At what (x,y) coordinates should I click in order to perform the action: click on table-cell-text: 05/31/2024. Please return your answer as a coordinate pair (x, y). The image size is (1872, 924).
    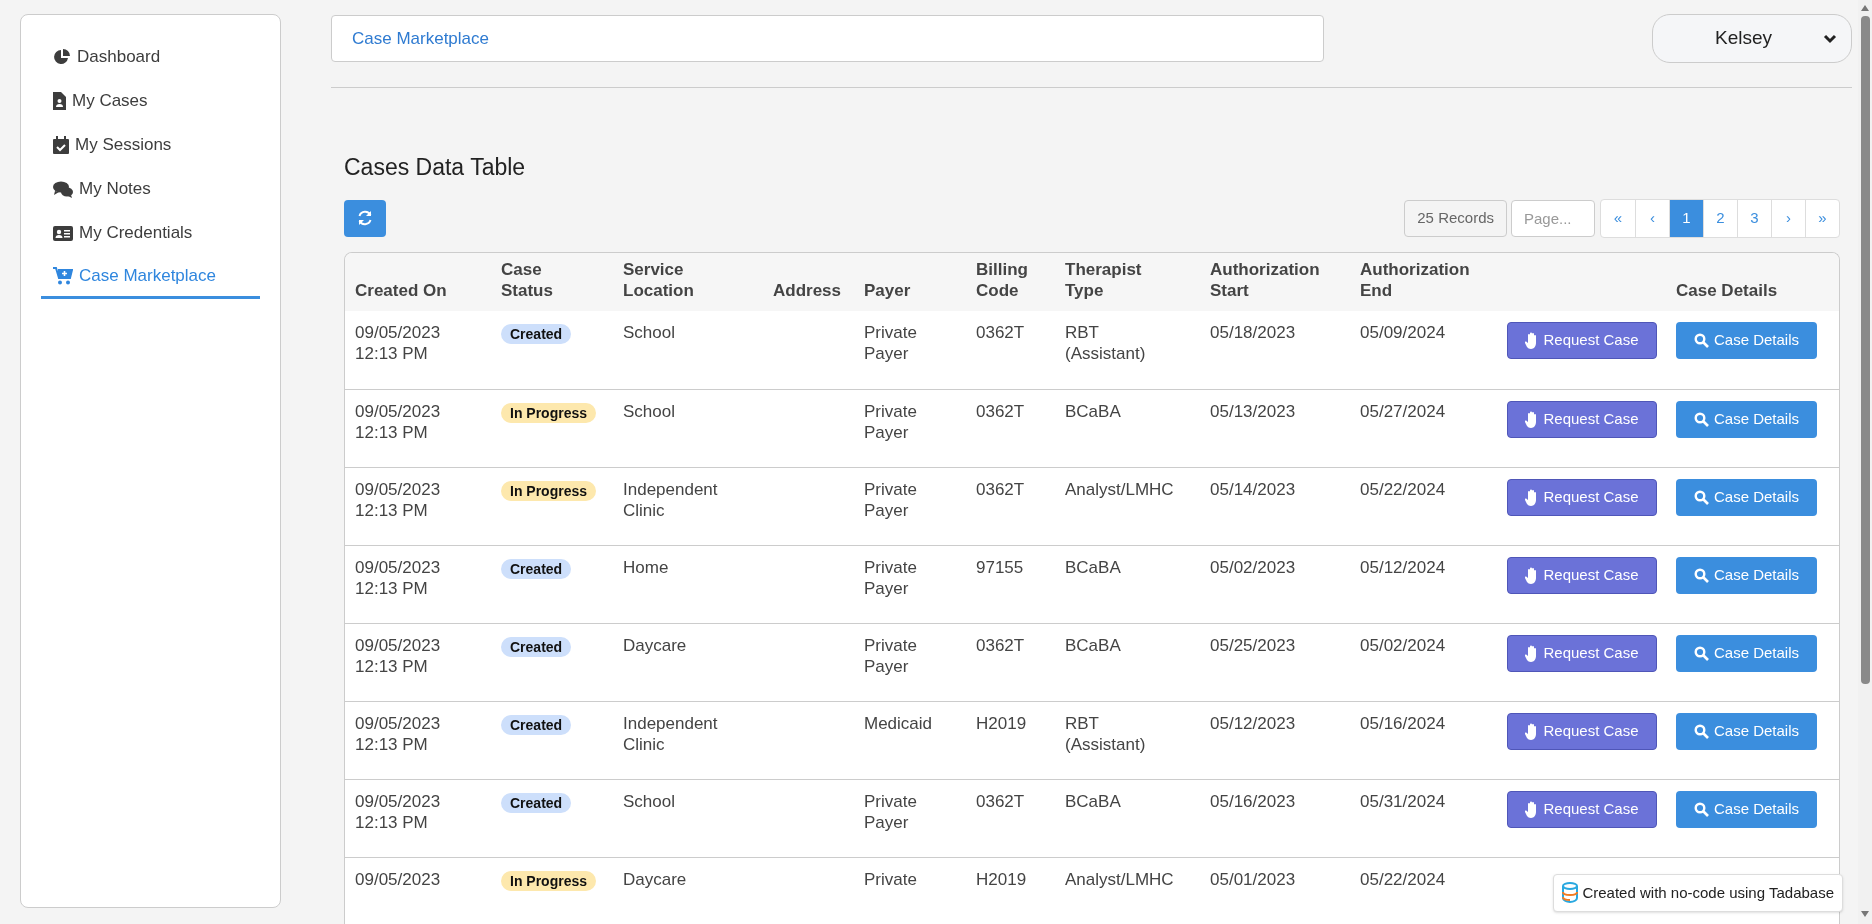
    Looking at the image, I should click on (1403, 801).